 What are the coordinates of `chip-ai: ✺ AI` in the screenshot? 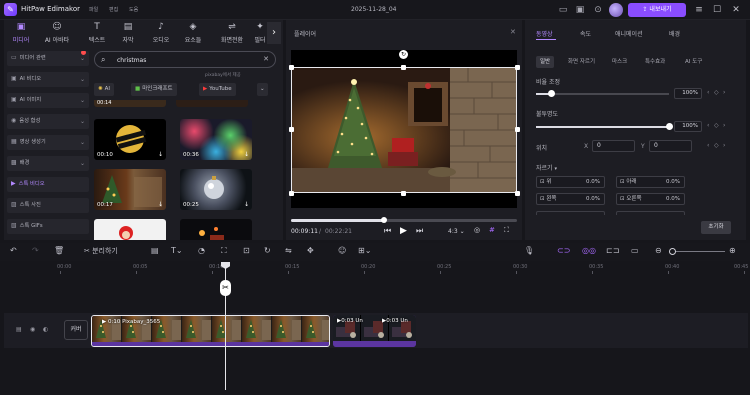 It's located at (104, 89).